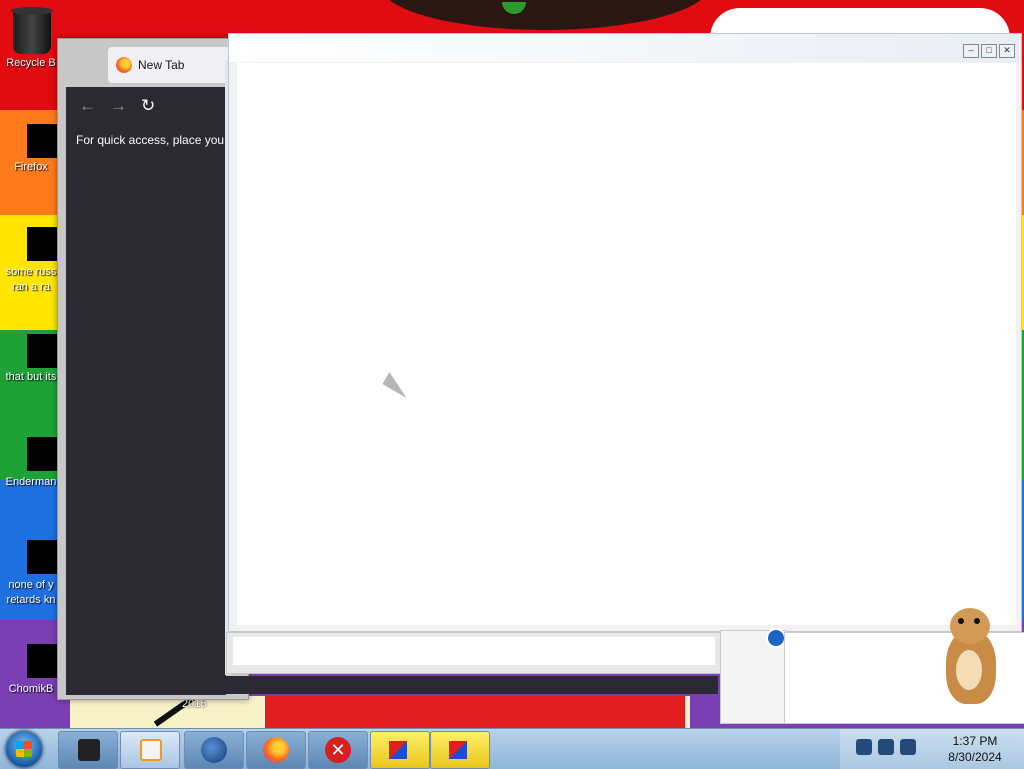 The width and height of the screenshot is (1024, 769). I want to click on error-x-icon: ✕, so click(338, 750).